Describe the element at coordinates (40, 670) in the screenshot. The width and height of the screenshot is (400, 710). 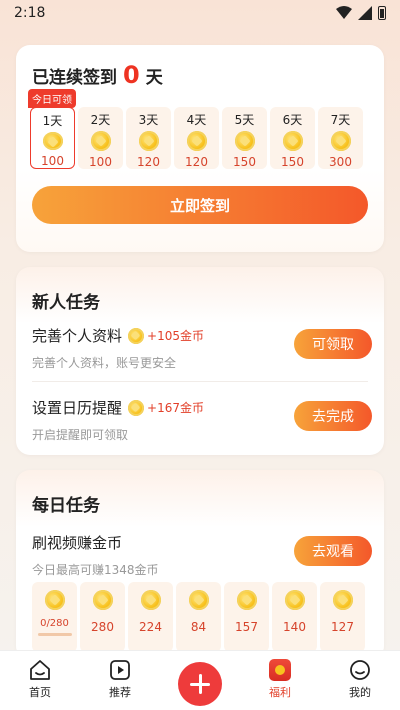
I see `home-icon` at that location.